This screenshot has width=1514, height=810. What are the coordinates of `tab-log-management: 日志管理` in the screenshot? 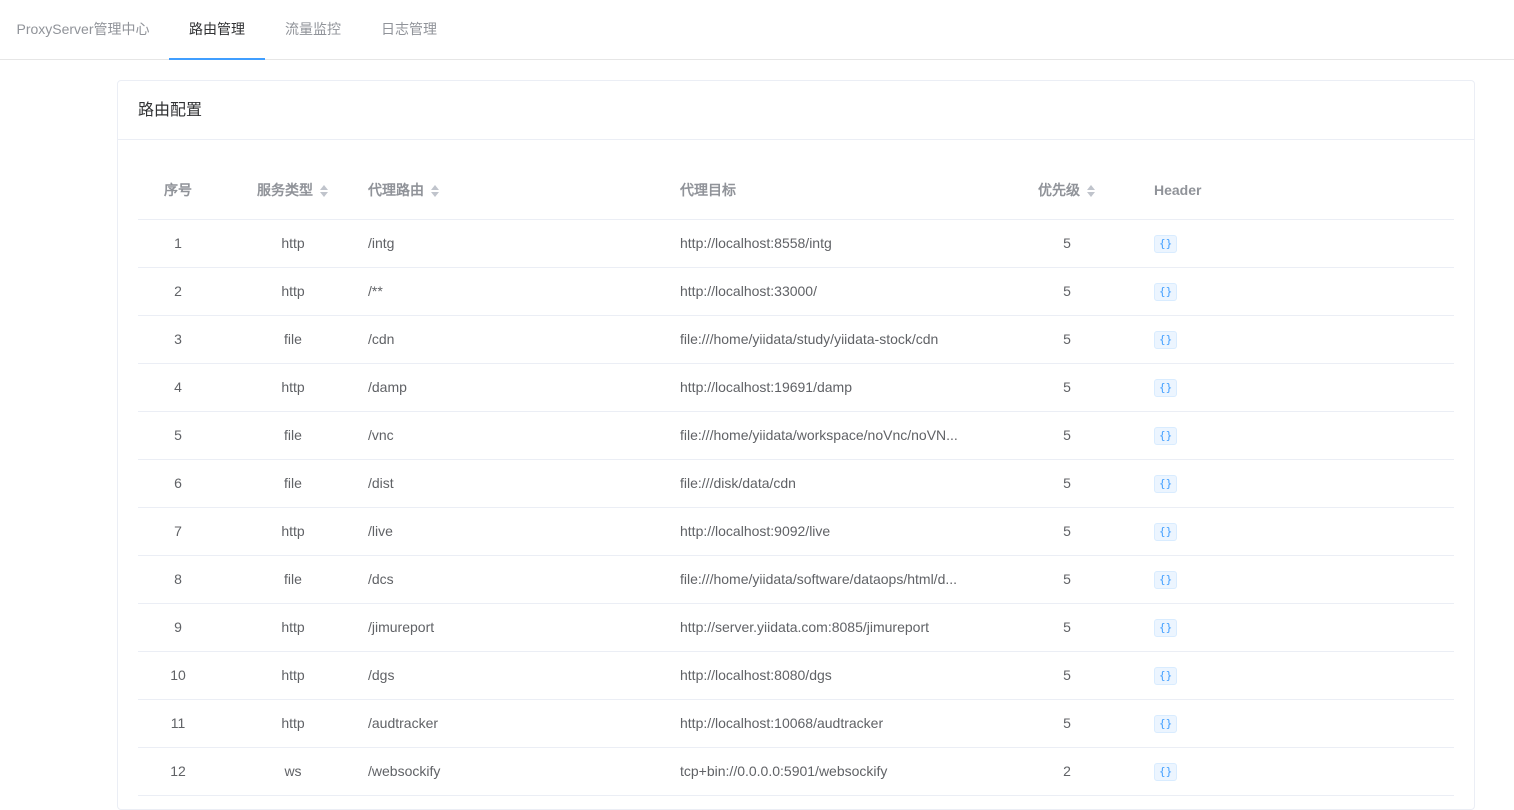 It's located at (409, 30).